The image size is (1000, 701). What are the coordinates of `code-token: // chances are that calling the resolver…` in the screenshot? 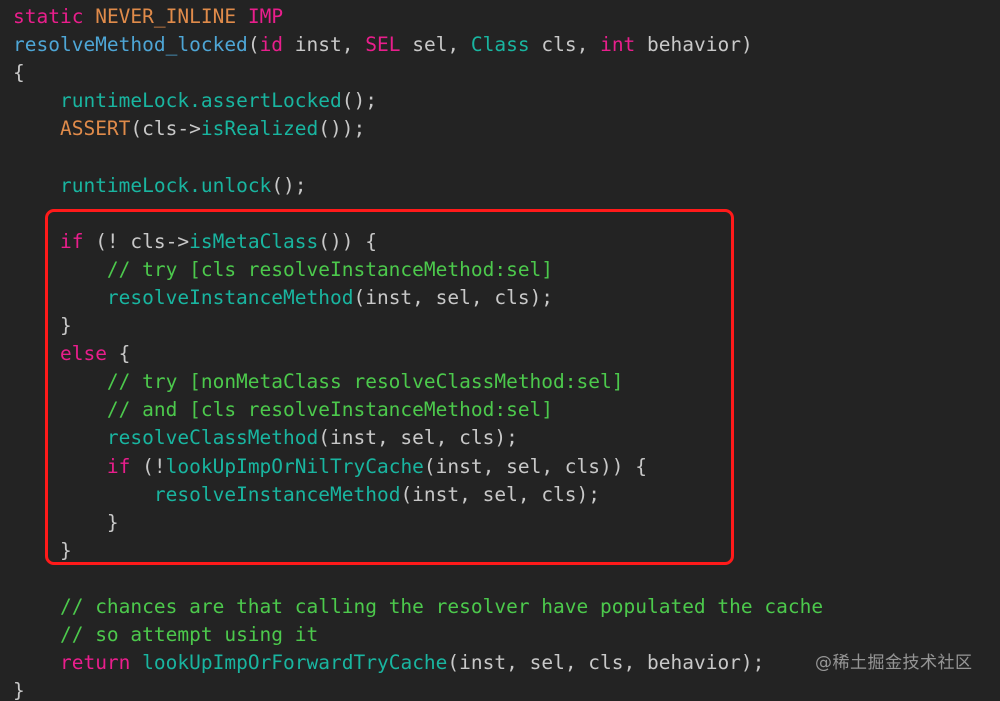 It's located at (441, 606).